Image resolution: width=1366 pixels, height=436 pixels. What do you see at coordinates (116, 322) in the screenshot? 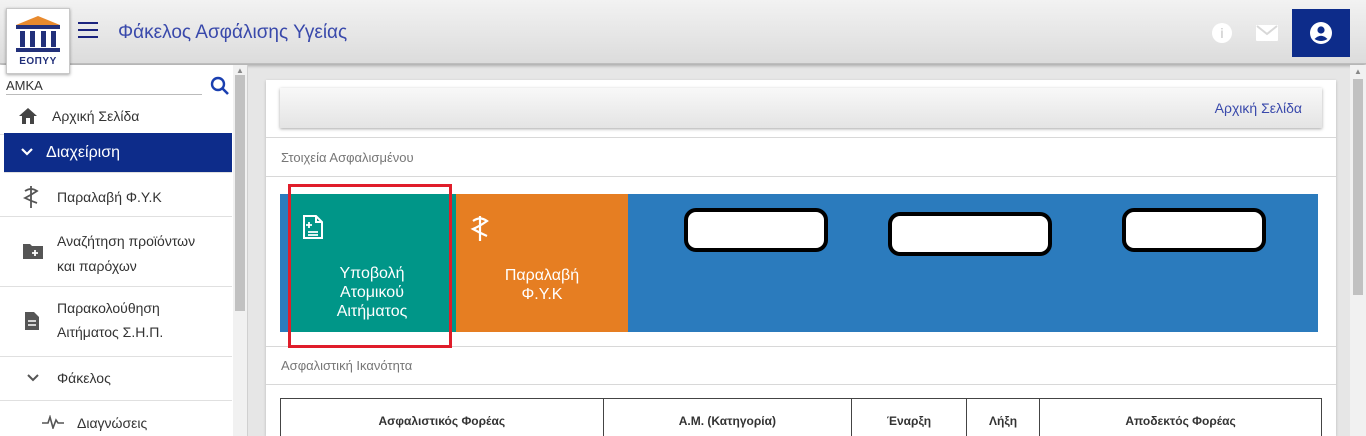
I see `sidebar-item-request-tracking: Παρακολούθηση Αιτήματος Σ.Η.Π.` at bounding box center [116, 322].